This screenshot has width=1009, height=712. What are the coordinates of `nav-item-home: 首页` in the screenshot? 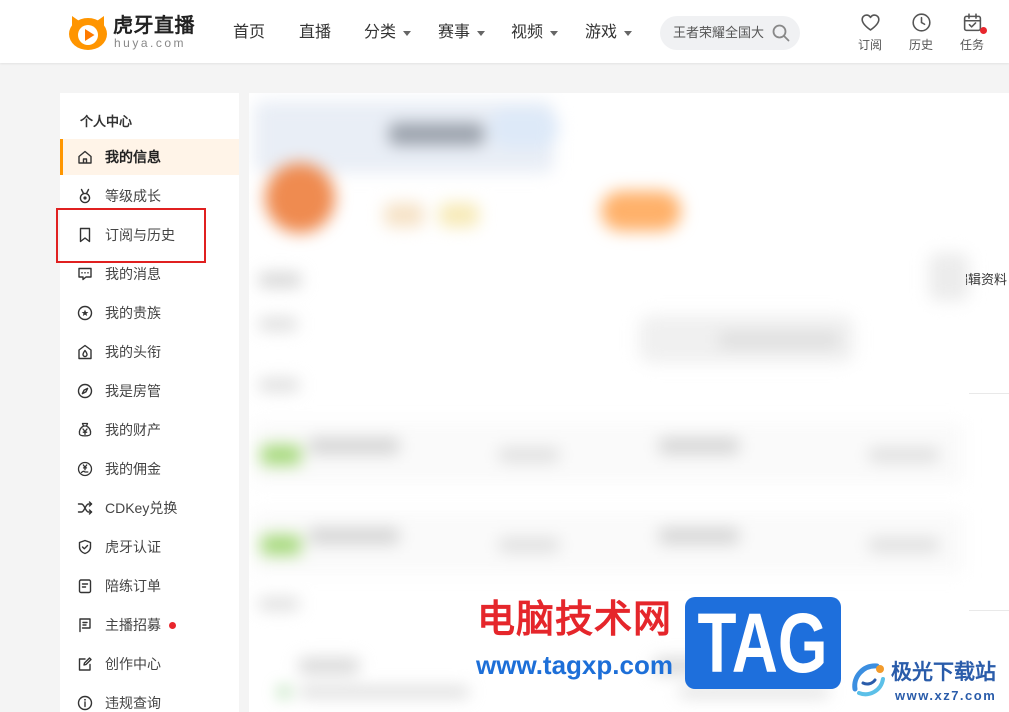 It's located at (249, 33).